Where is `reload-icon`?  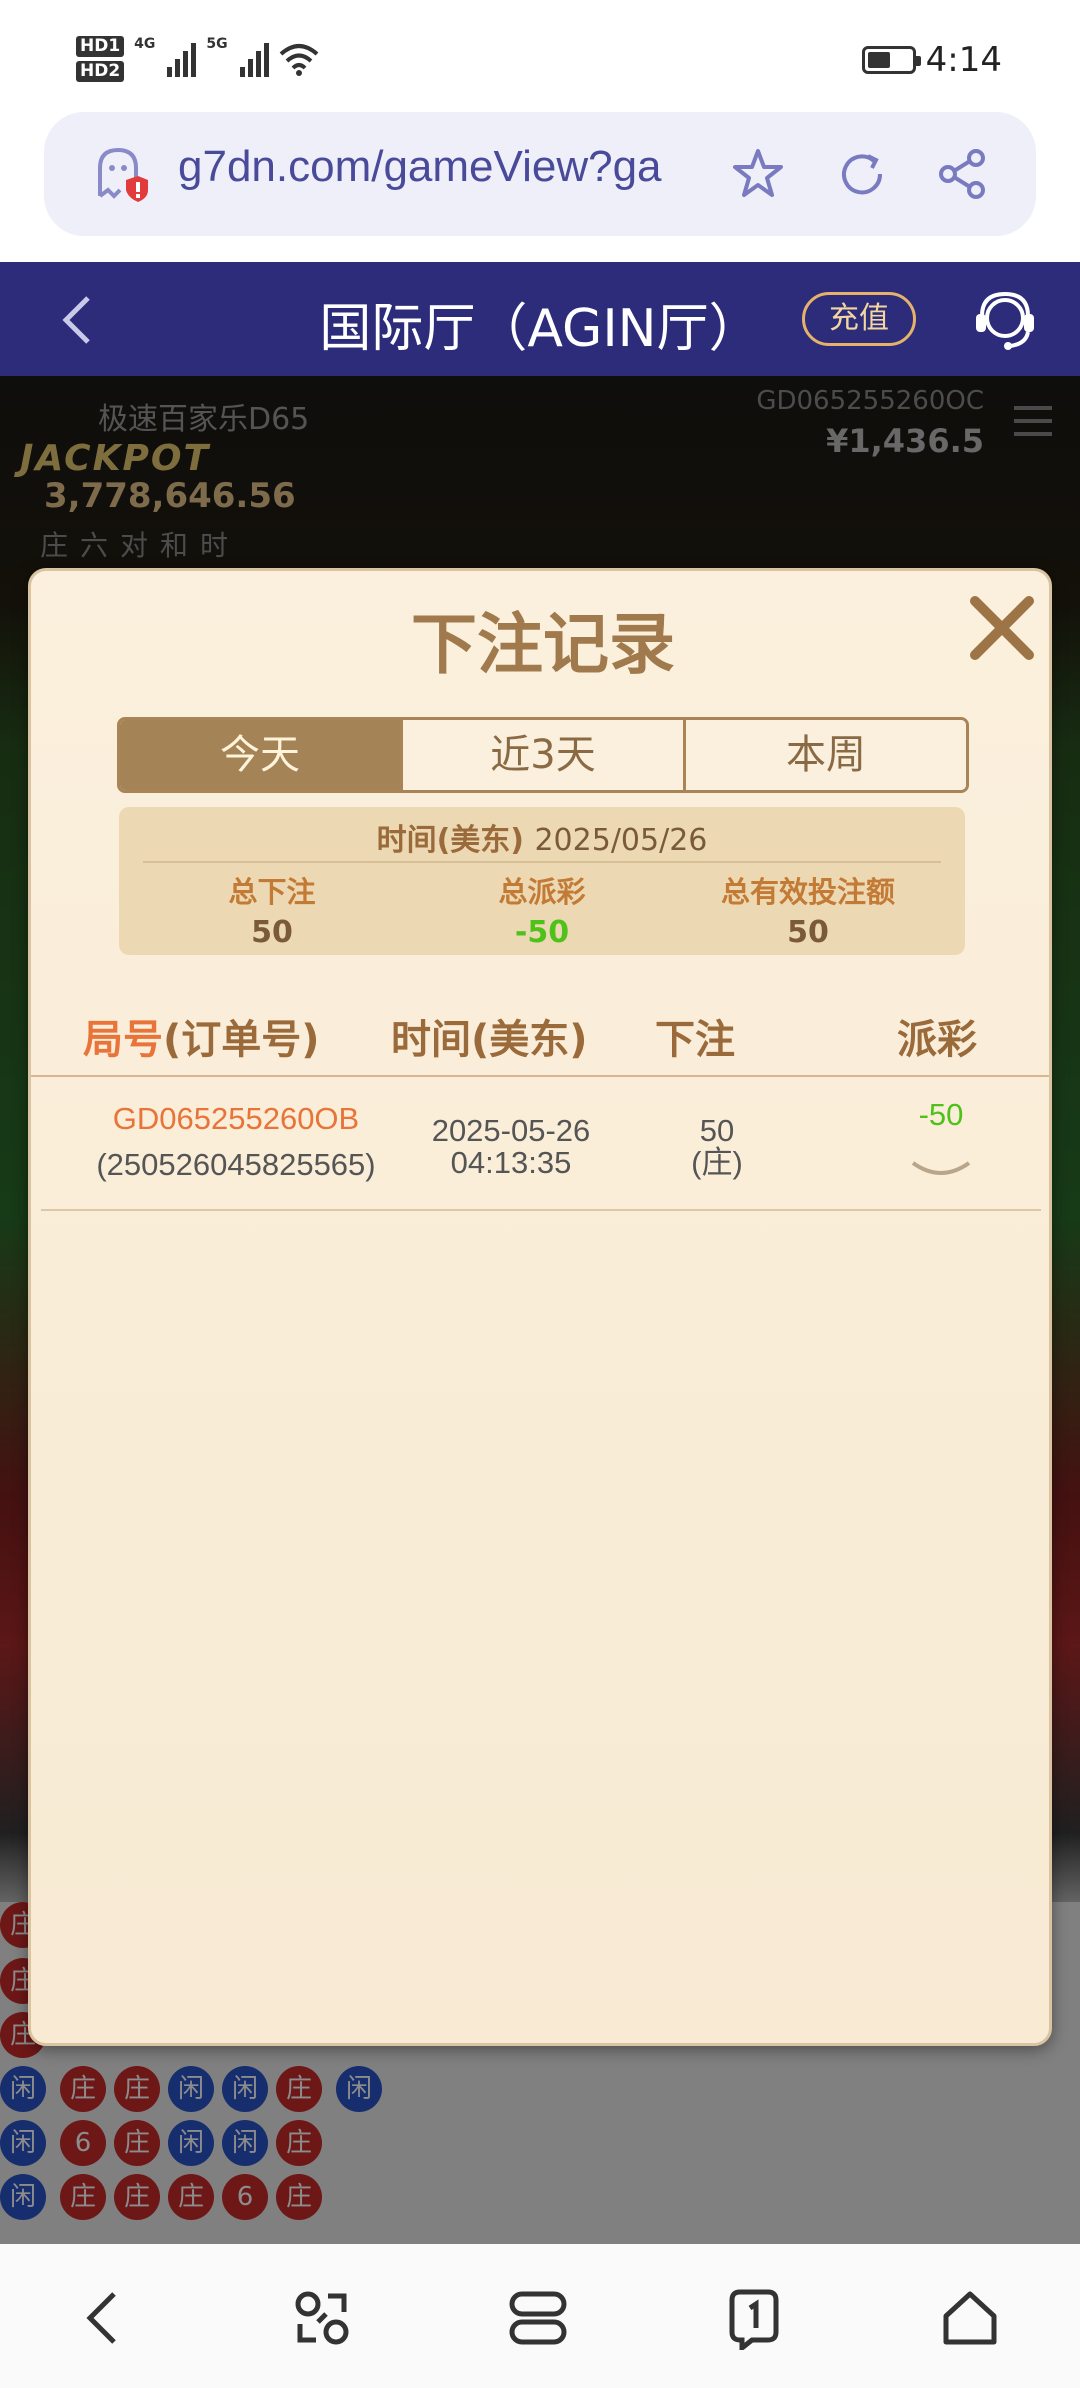
reload-icon is located at coordinates (862, 174).